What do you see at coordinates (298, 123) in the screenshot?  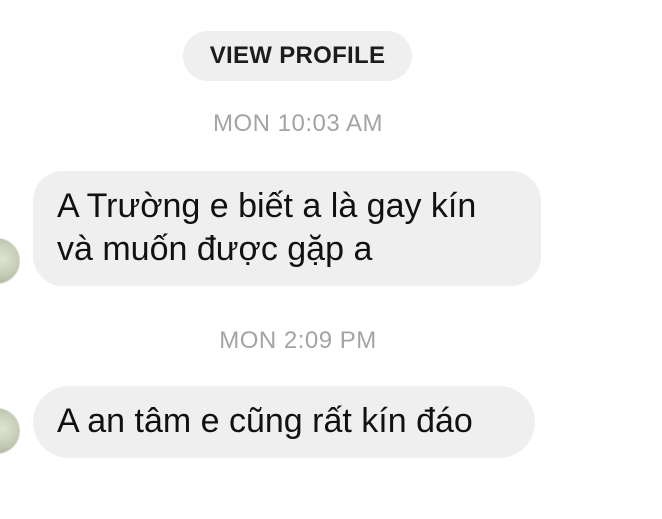 I see `message-timestamp: MON 10:03 AM` at bounding box center [298, 123].